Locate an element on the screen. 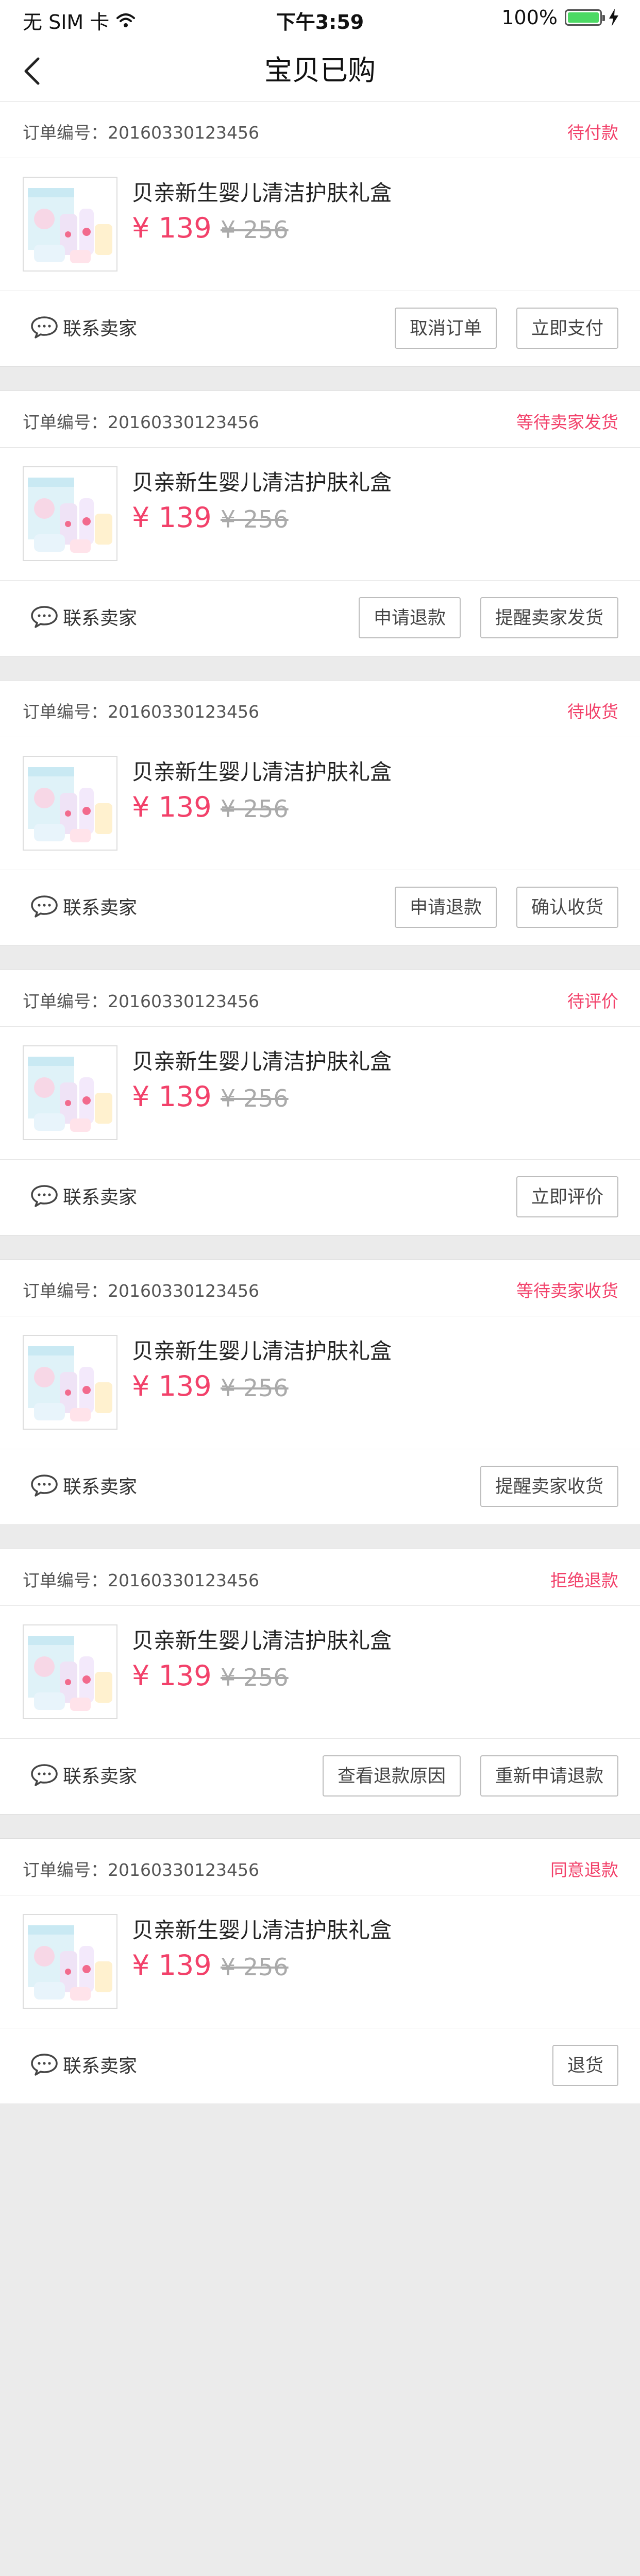 The image size is (640, 2576). order-actions: 联系卖家 确认收货 申请退款 is located at coordinates (320, 908).